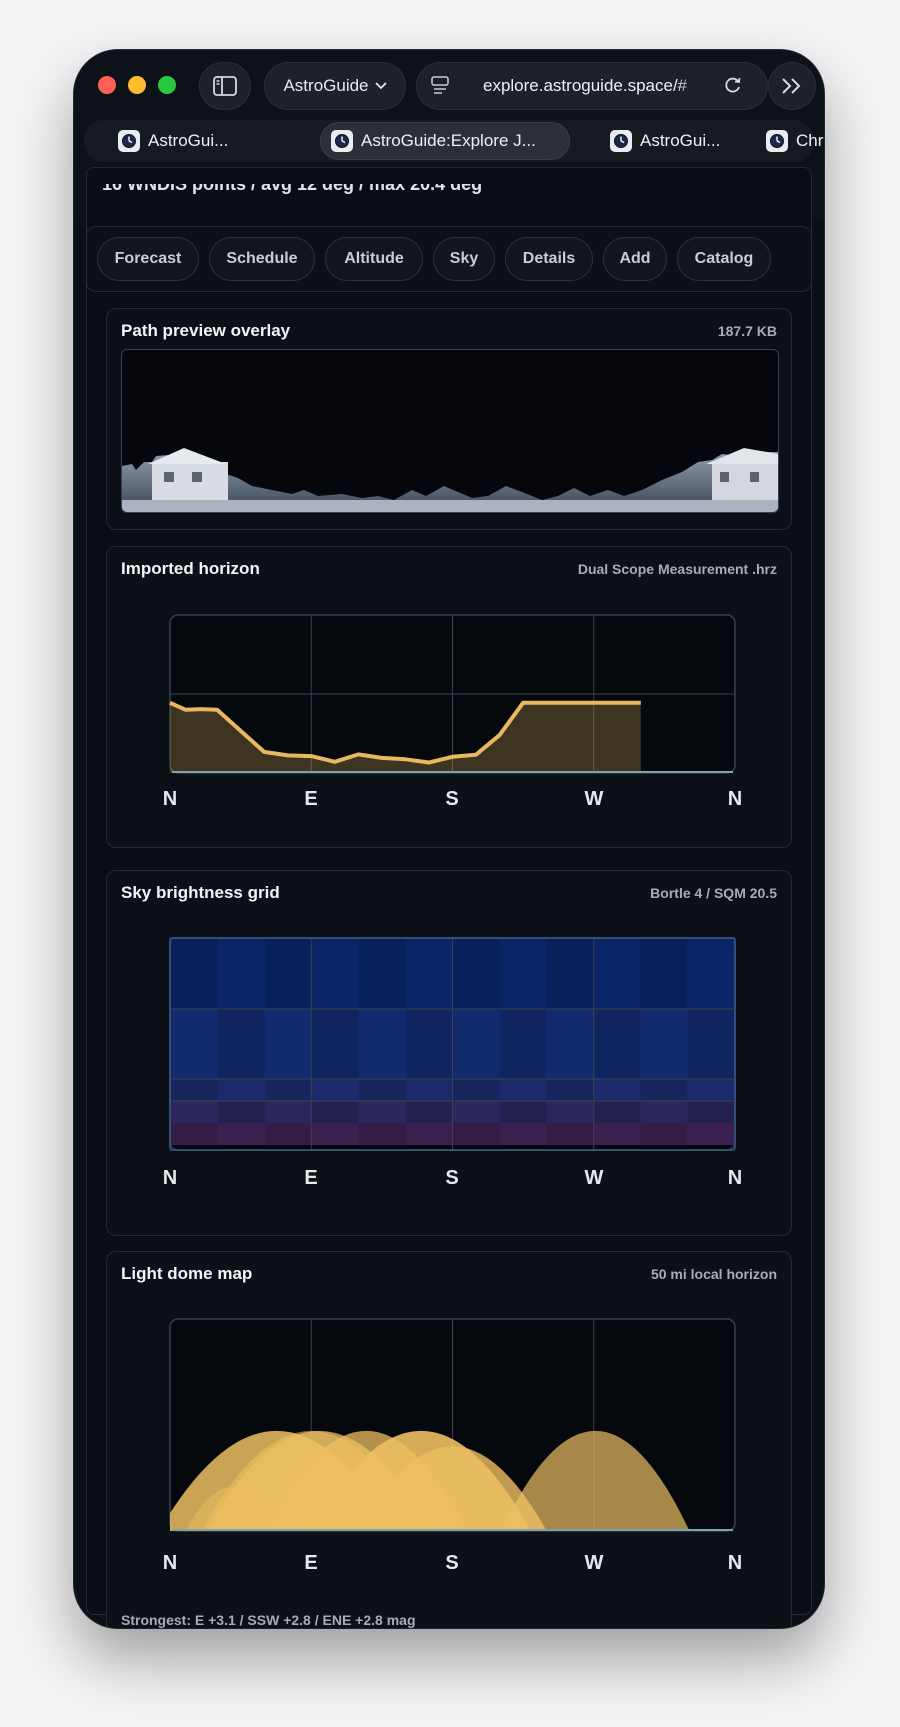 The width and height of the screenshot is (900, 1727). I want to click on file-size: 187.7 KB, so click(747, 331).